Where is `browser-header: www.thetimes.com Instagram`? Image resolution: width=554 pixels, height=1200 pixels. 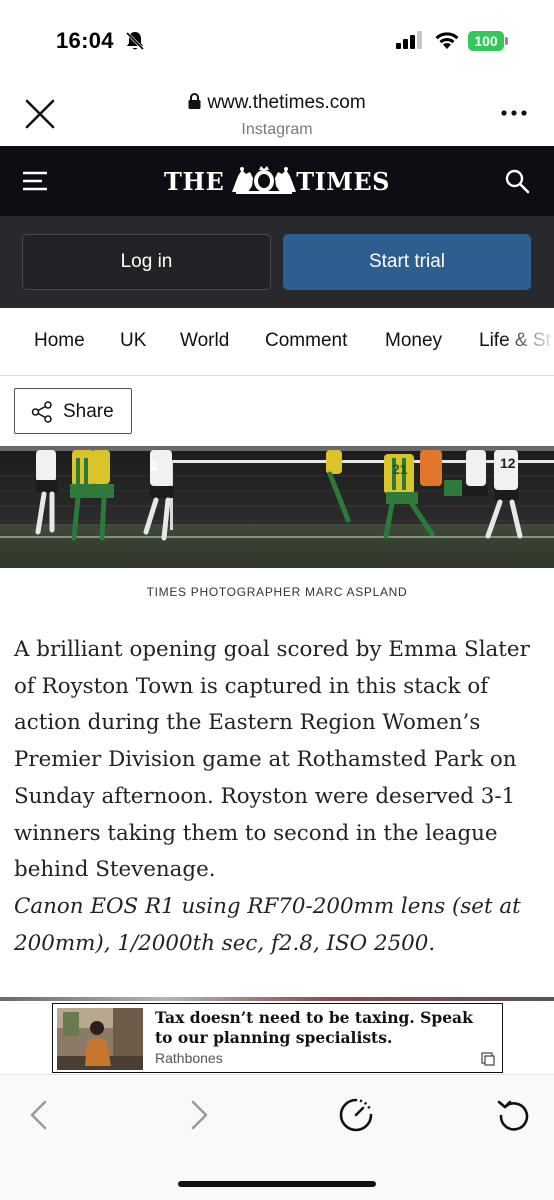
browser-header: www.thetimes.com Instagram is located at coordinates (277, 113).